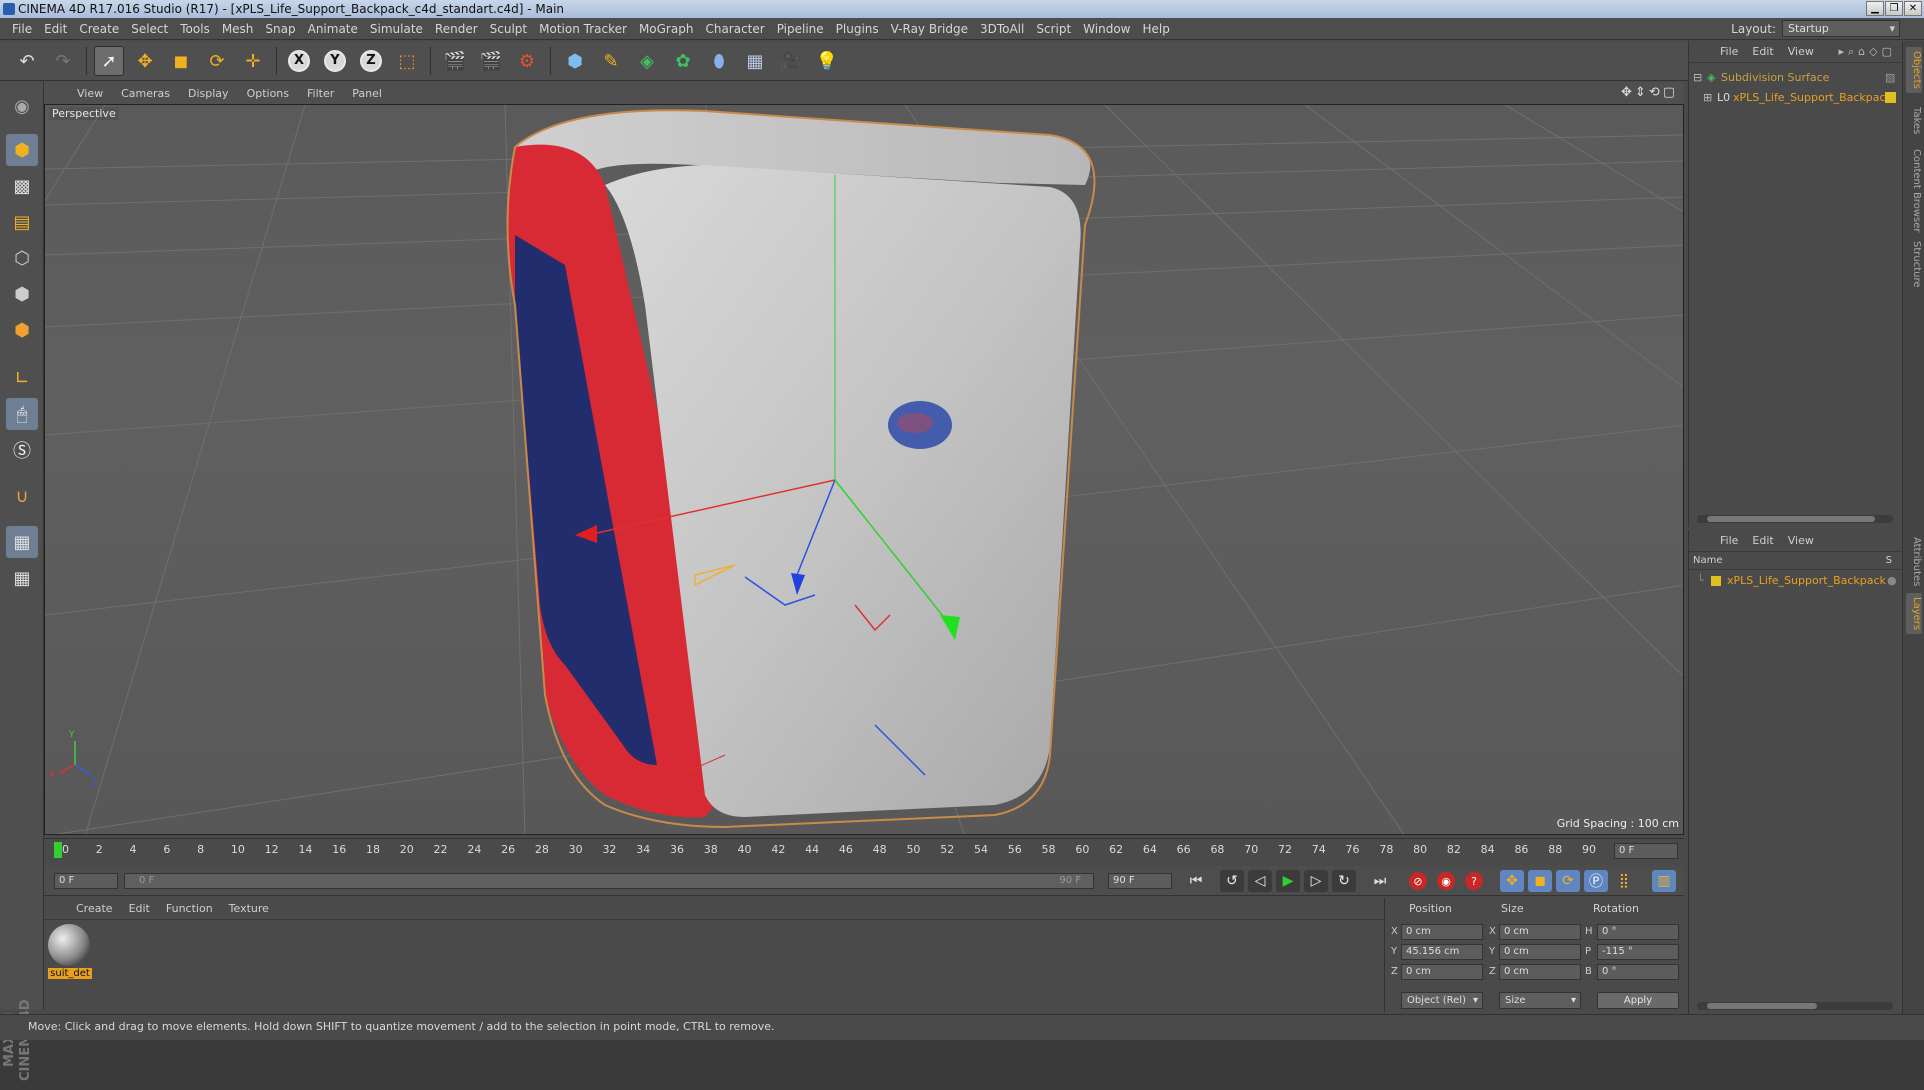 The image size is (1924, 1090). What do you see at coordinates (1106, 29) in the screenshot?
I see `menu-window: Window` at bounding box center [1106, 29].